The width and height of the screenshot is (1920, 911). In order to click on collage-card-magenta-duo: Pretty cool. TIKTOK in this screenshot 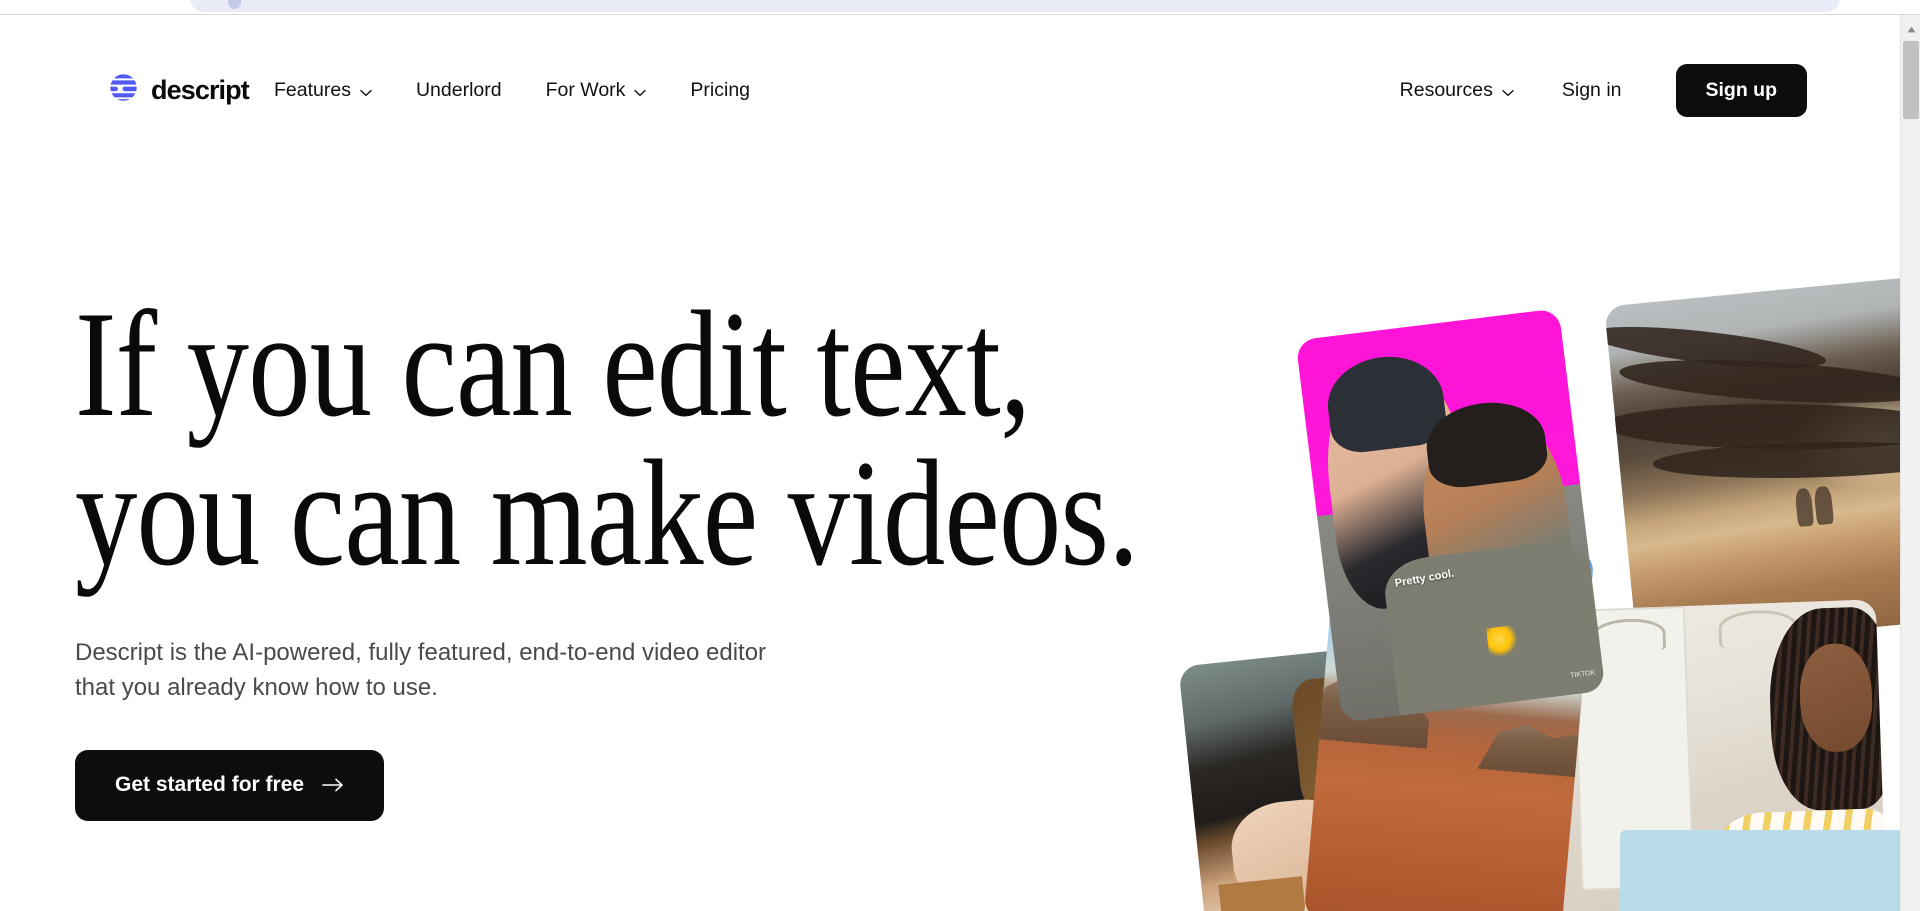, I will do `click(1450, 515)`.